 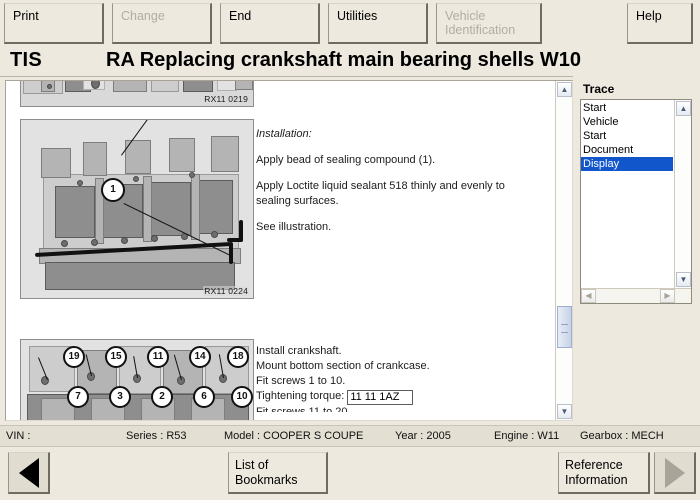 What do you see at coordinates (113, 190) in the screenshot?
I see `callout-balloon-1: 1` at bounding box center [113, 190].